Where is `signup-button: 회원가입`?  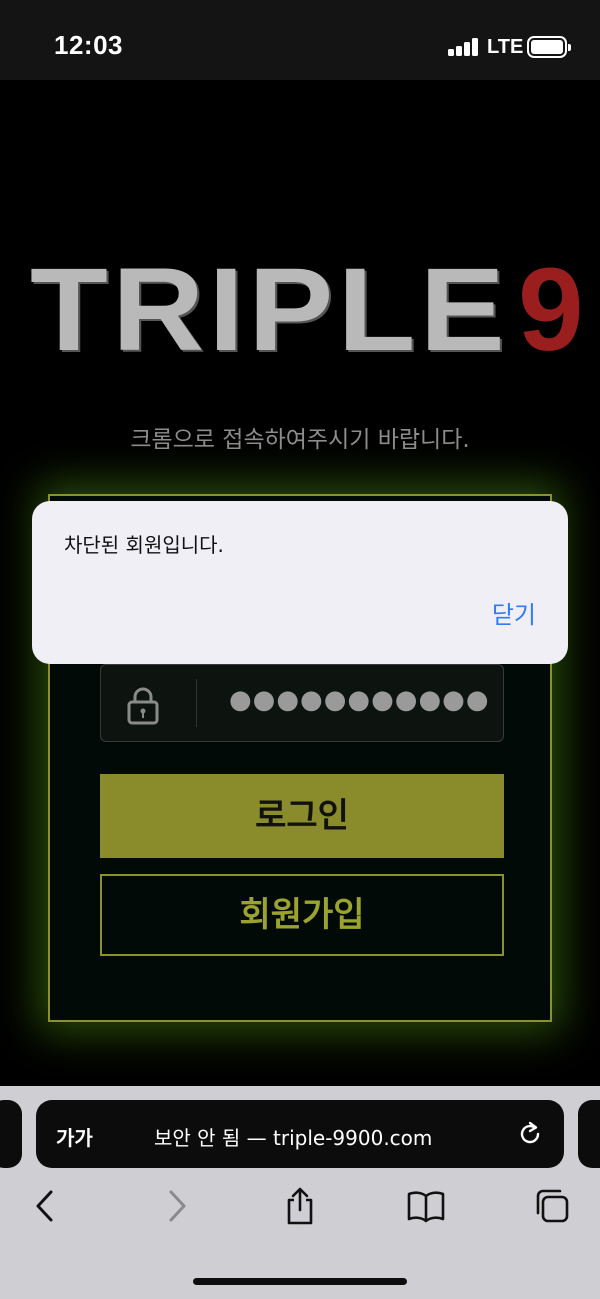 signup-button: 회원가입 is located at coordinates (302, 915).